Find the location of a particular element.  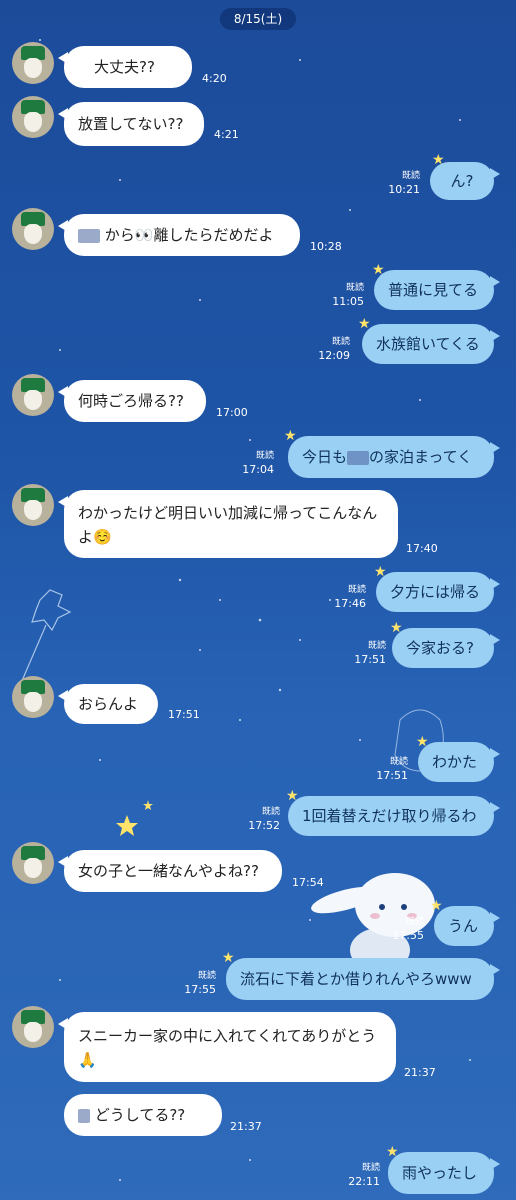

message-time: 17:04 is located at coordinates (258, 469).